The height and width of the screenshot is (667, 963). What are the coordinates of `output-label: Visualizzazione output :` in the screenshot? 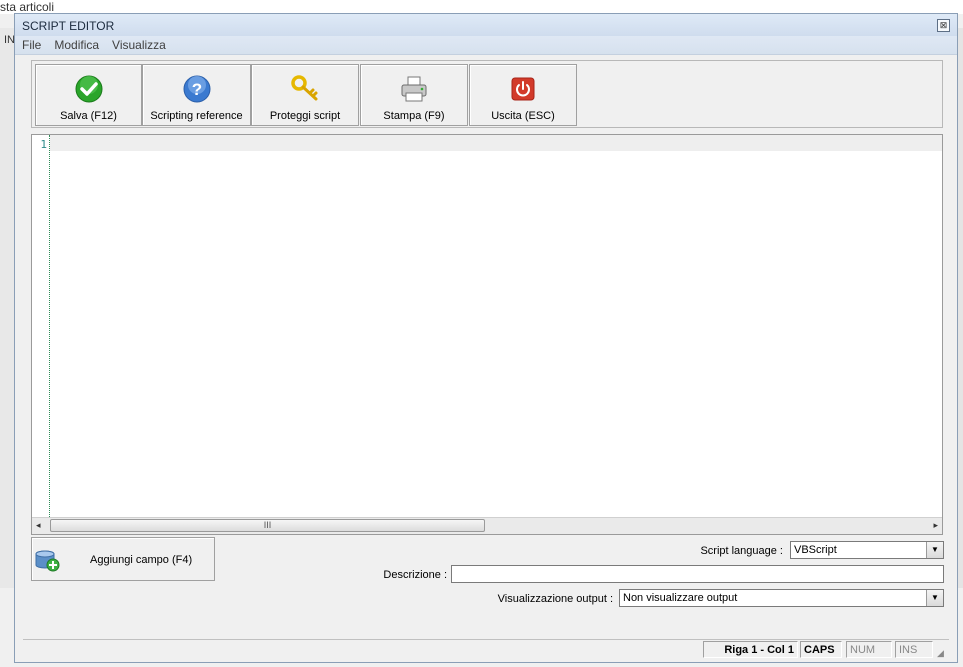 It's located at (555, 599).